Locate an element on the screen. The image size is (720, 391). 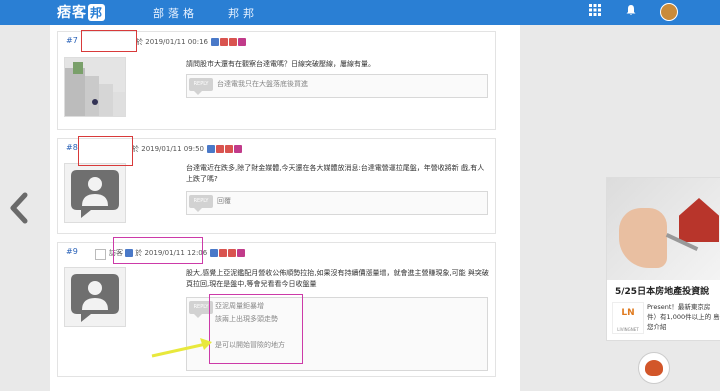
nav-item-blog: 部落格 is located at coordinates (175, 13).